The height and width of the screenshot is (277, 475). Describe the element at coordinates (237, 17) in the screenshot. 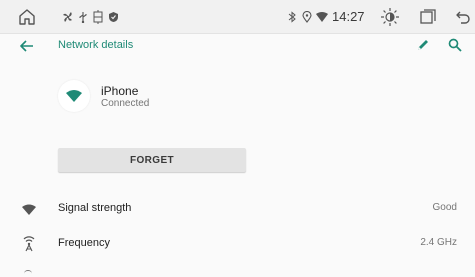

I see `status-bar: 14:27` at that location.